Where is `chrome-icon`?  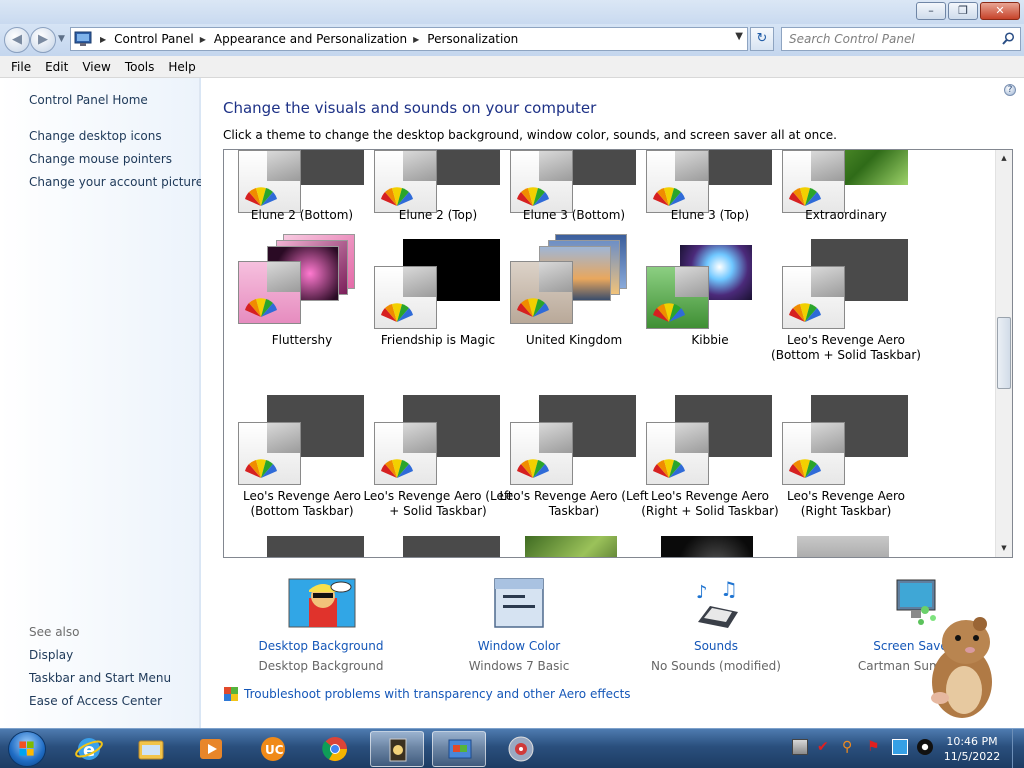 chrome-icon is located at coordinates (334, 749).